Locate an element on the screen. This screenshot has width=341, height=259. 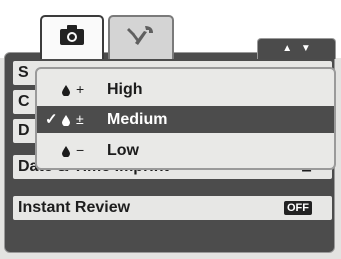
menu-item-label: D is located at coordinates (24, 130).